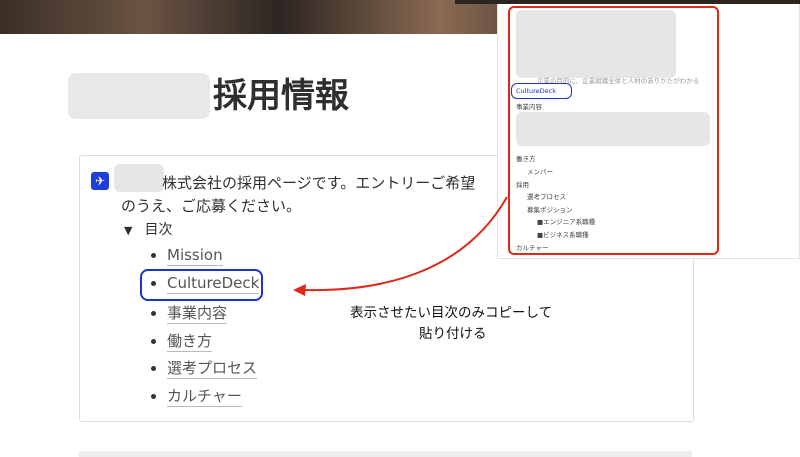 The width and height of the screenshot is (800, 457). Describe the element at coordinates (400, 246) in the screenshot. I see `curved-arrow-icon` at that location.